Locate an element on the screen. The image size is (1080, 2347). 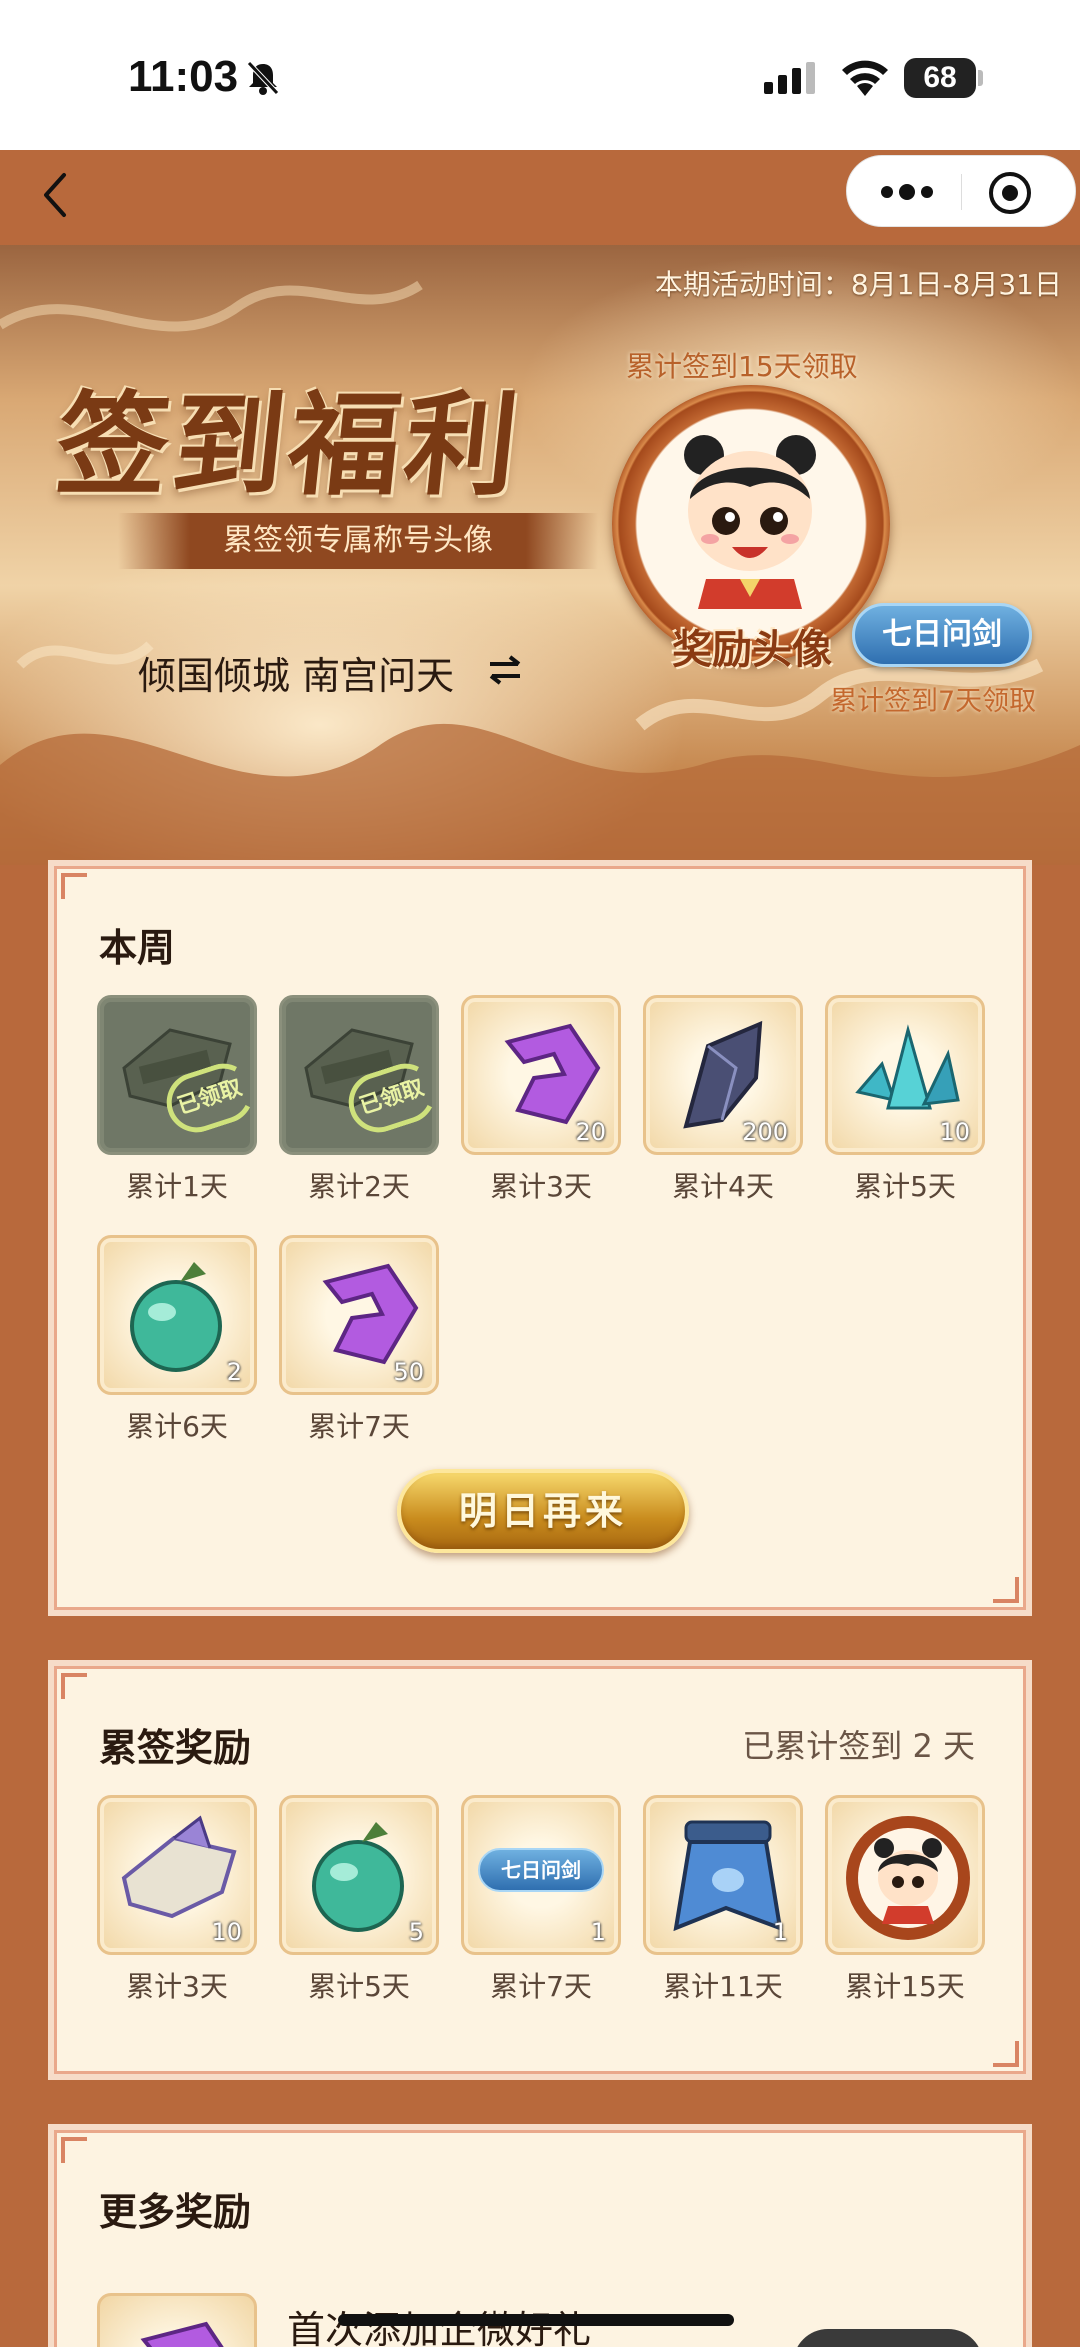
chevron-left-icon is located at coordinates (55, 195).